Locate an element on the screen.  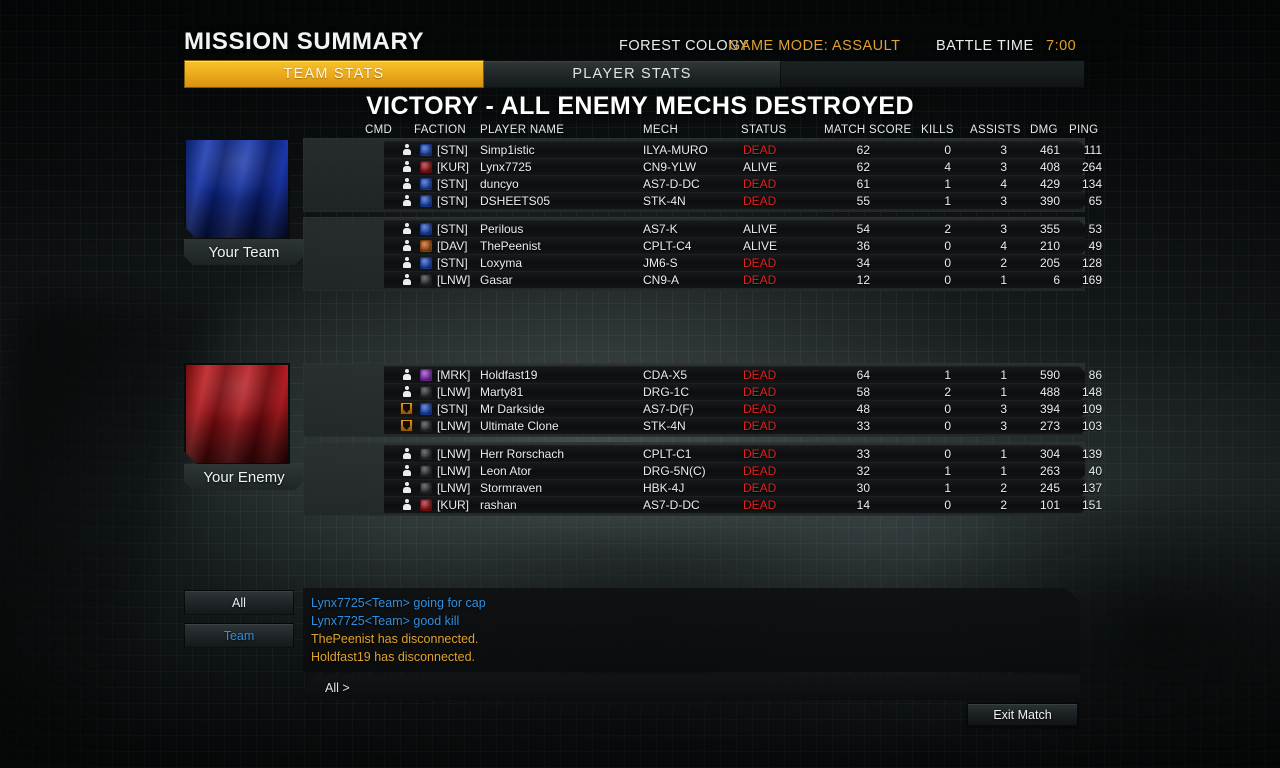
table-row: [LNW] Leon Ator DRG-5N(C) DEAD 32 1 1 263 40 is located at coordinates (702, 470).